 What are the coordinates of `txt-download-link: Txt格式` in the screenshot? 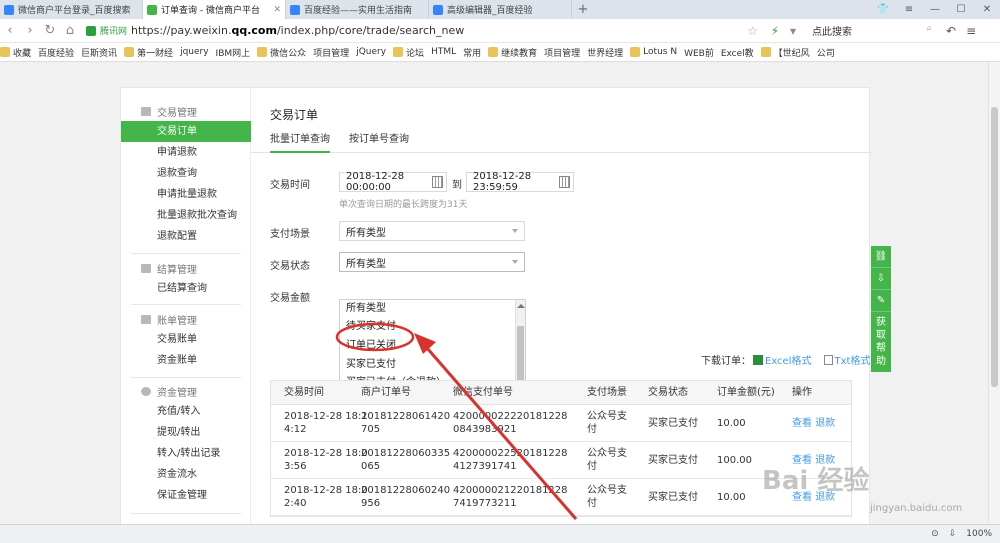 It's located at (842, 359).